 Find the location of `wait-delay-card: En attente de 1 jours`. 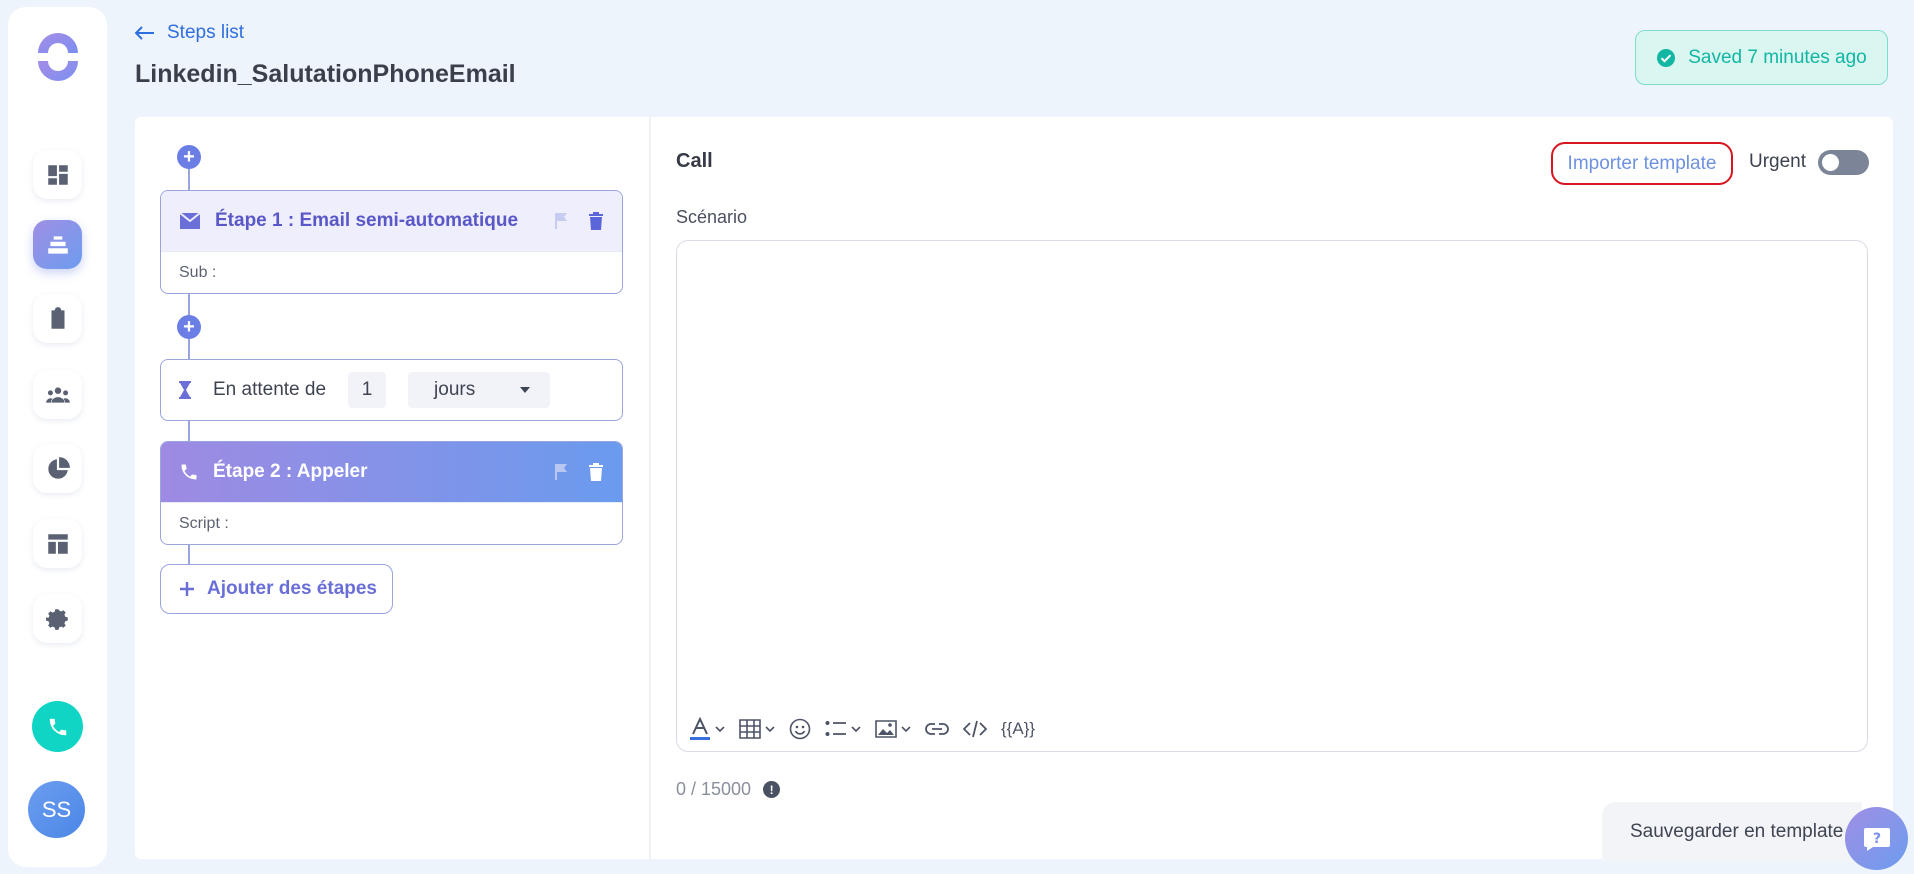

wait-delay-card: En attente de 1 jours is located at coordinates (391, 390).